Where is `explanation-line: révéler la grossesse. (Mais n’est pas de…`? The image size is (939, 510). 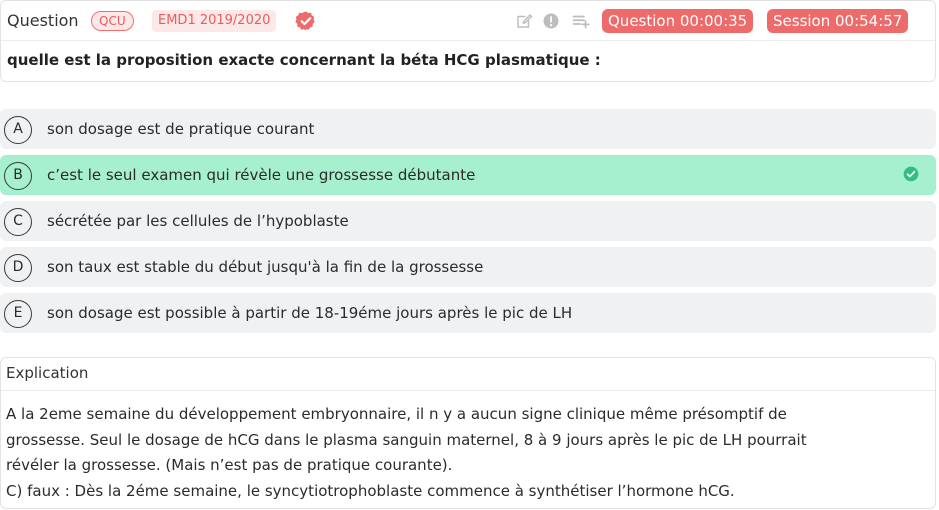 explanation-line: révéler la grossesse. (Mais n’est pas de… is located at coordinates (229, 465).